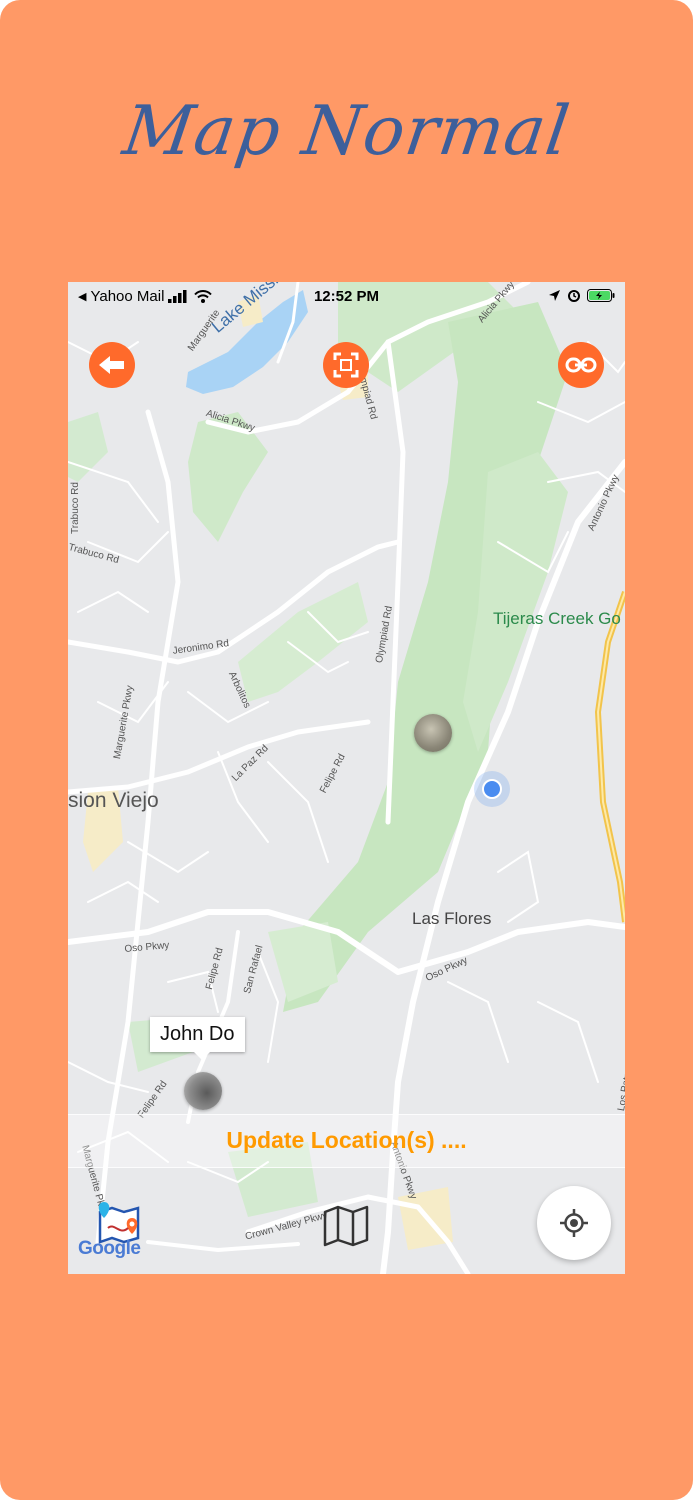  I want to click on person-photo-marker, so click(203, 1091).